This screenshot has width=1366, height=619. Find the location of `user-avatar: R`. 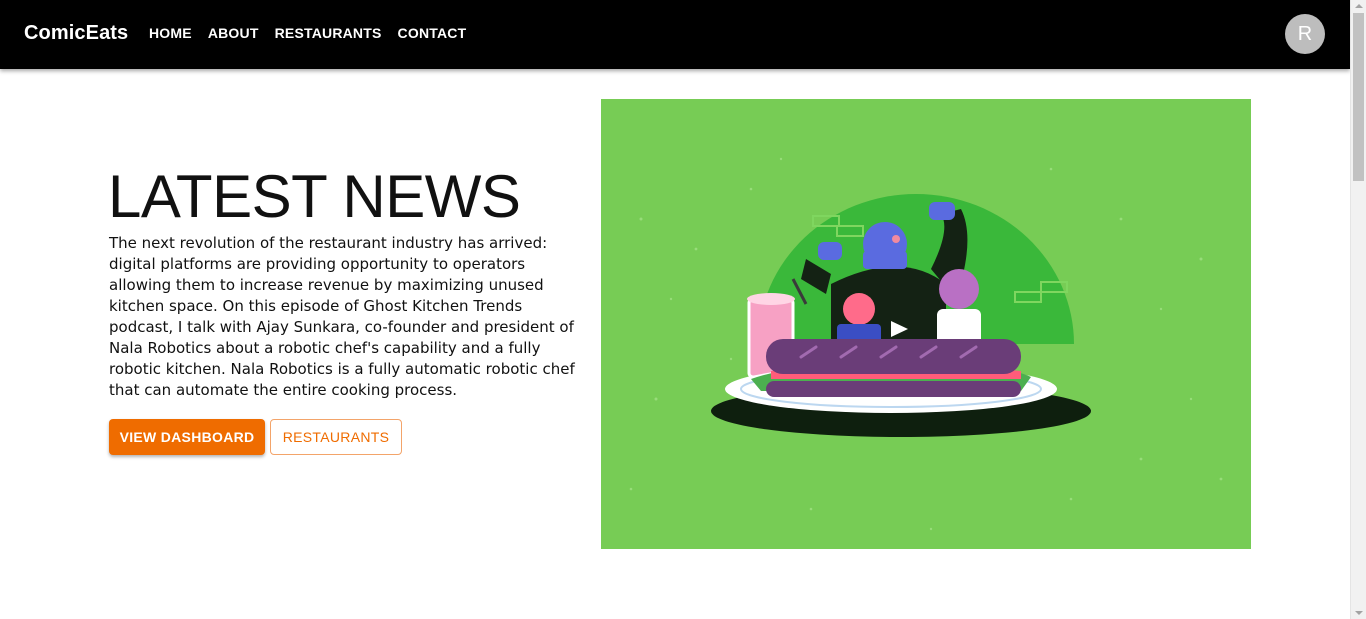

user-avatar: R is located at coordinates (1305, 34).